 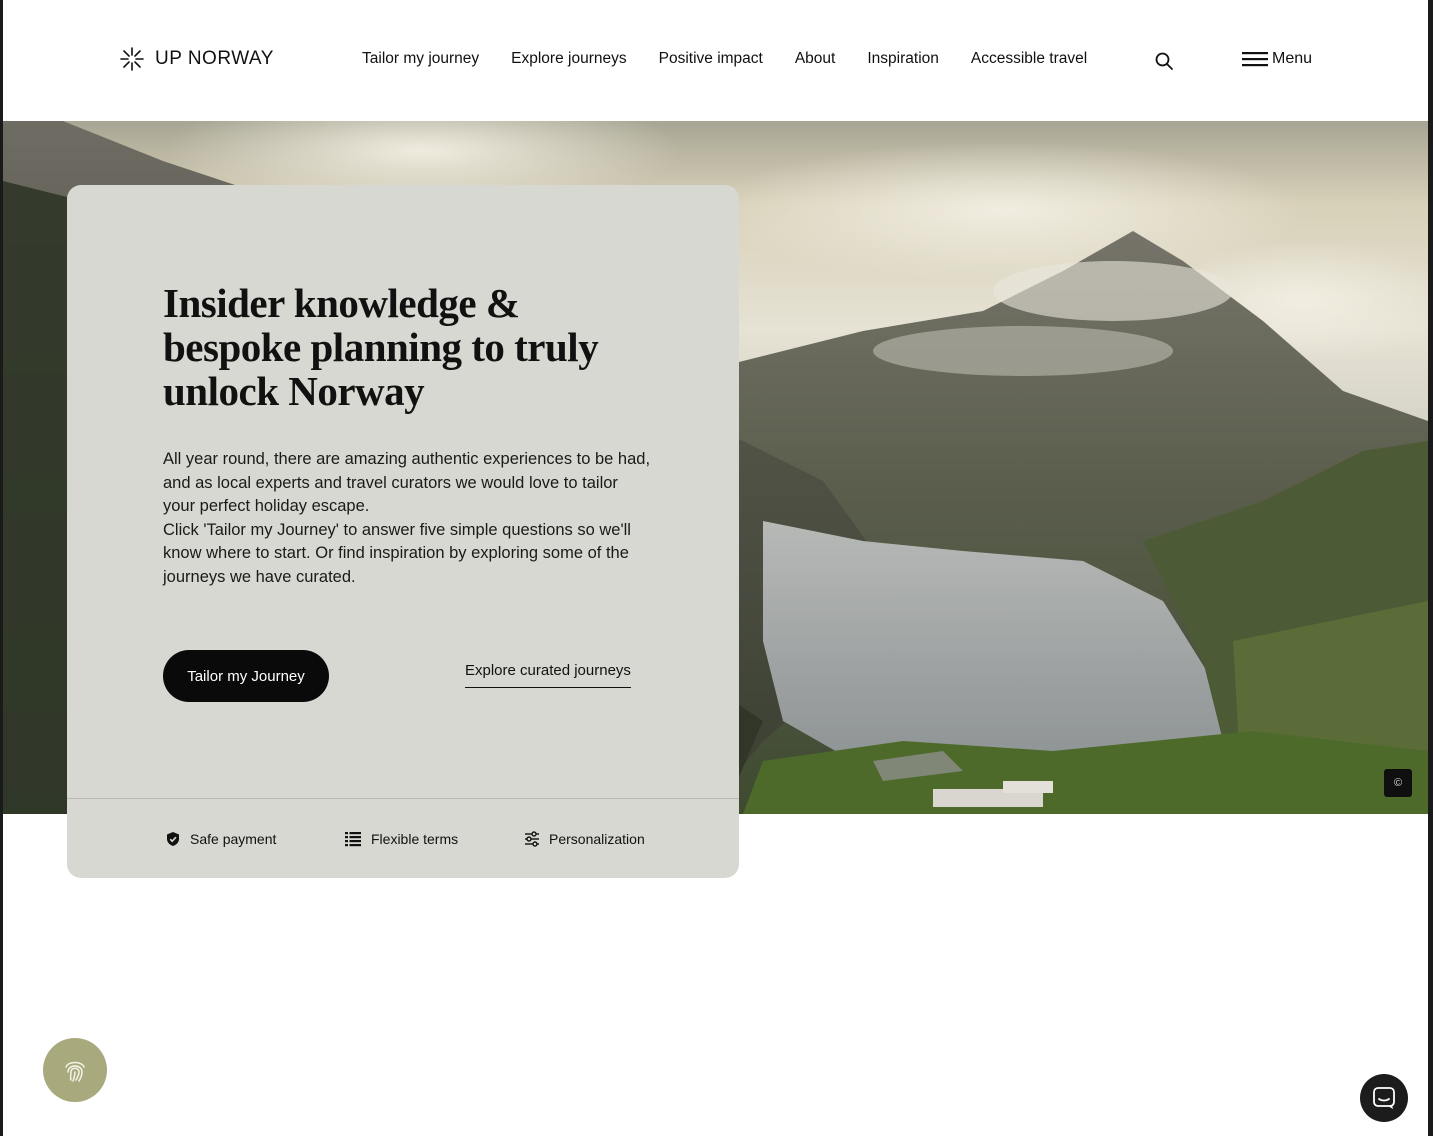 I want to click on nav-explore-journeys: Explore journeys, so click(x=568, y=59).